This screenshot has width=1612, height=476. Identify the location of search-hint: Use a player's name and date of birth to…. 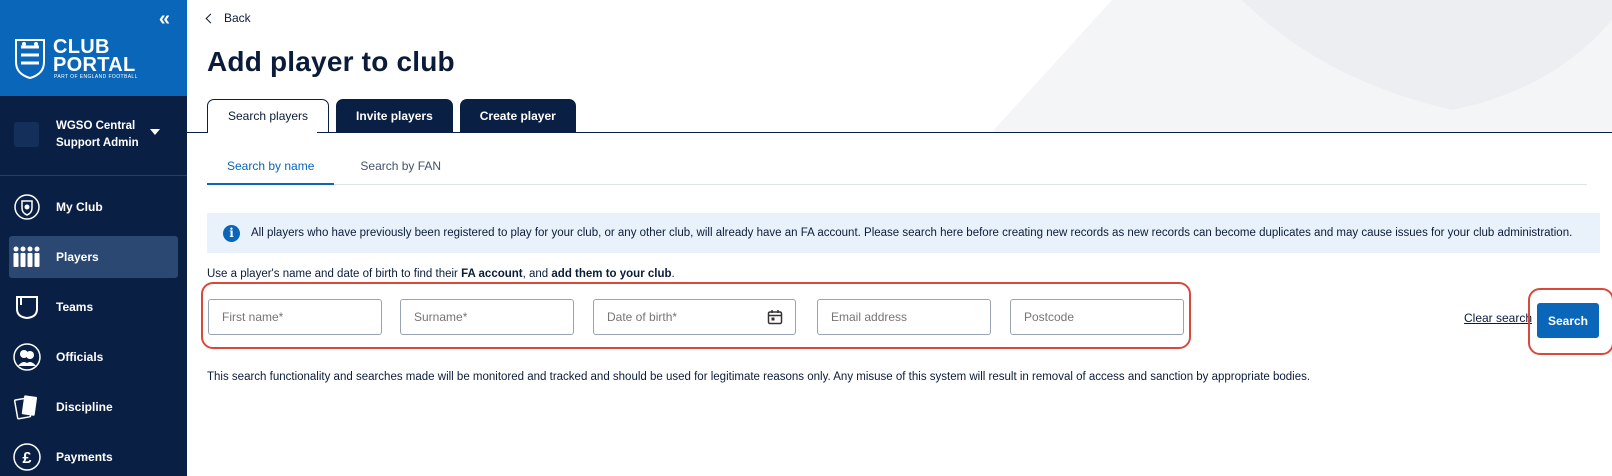
(441, 274).